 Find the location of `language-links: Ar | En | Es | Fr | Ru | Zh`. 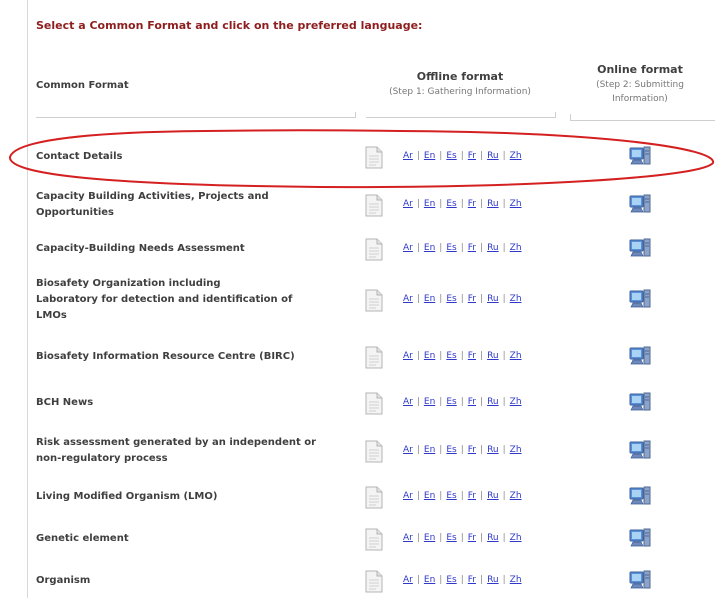

language-links: Ar | En | Es | Fr | Ru | Zh is located at coordinates (462, 156).